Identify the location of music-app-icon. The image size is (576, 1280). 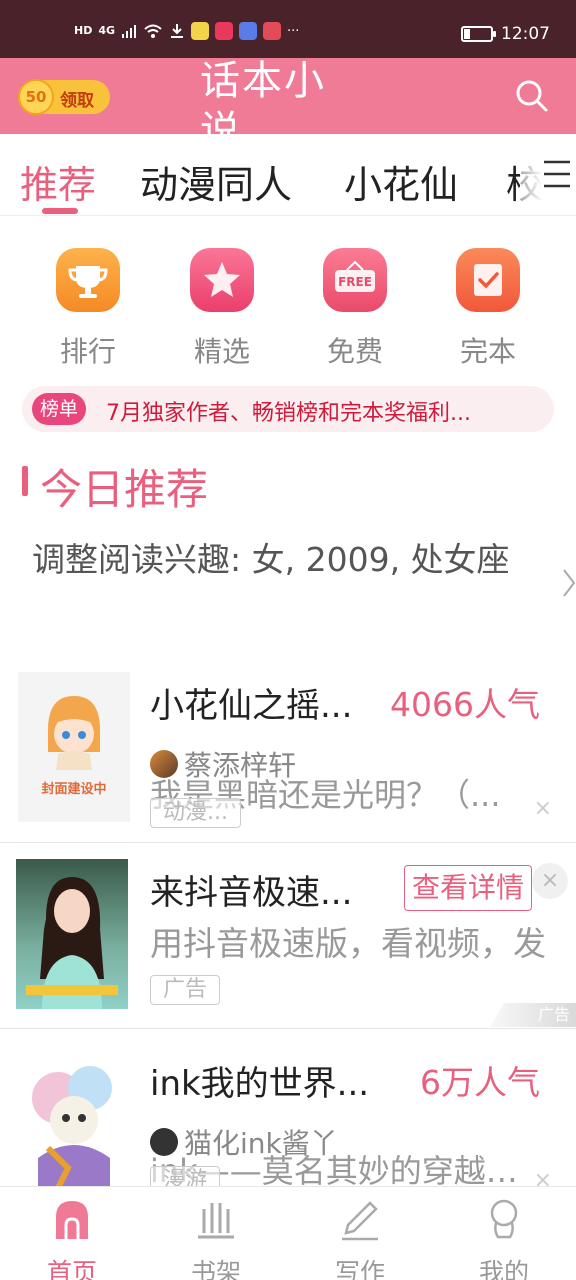
(248, 31).